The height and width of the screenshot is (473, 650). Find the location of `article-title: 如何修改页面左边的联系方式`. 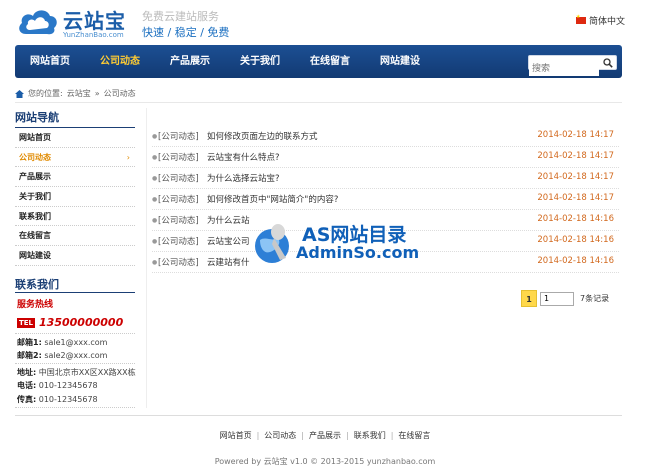

article-title: 如何修改页面左边的联系方式 is located at coordinates (262, 136).